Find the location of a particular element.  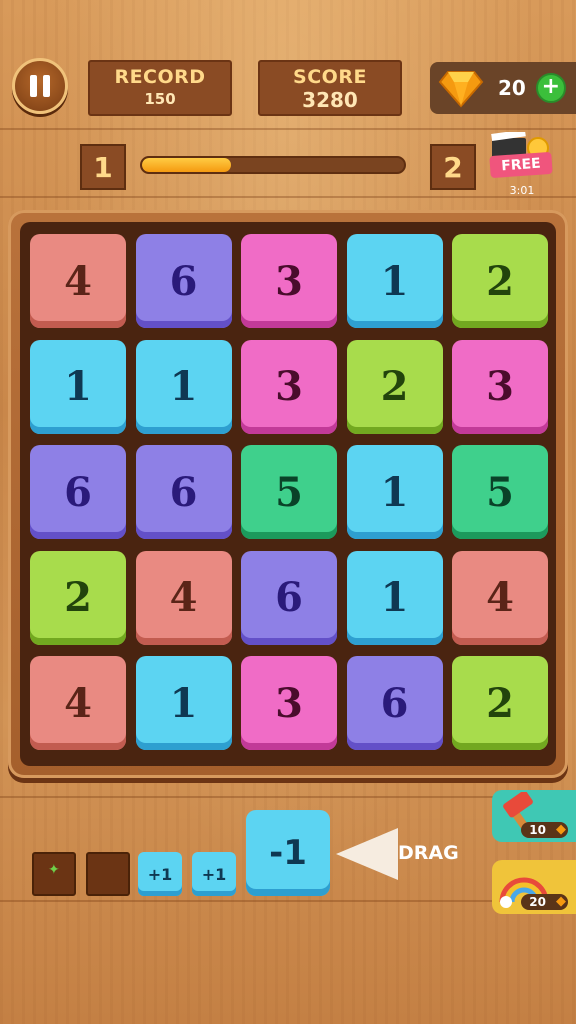

score-box: SCORE 3280 is located at coordinates (330, 88).